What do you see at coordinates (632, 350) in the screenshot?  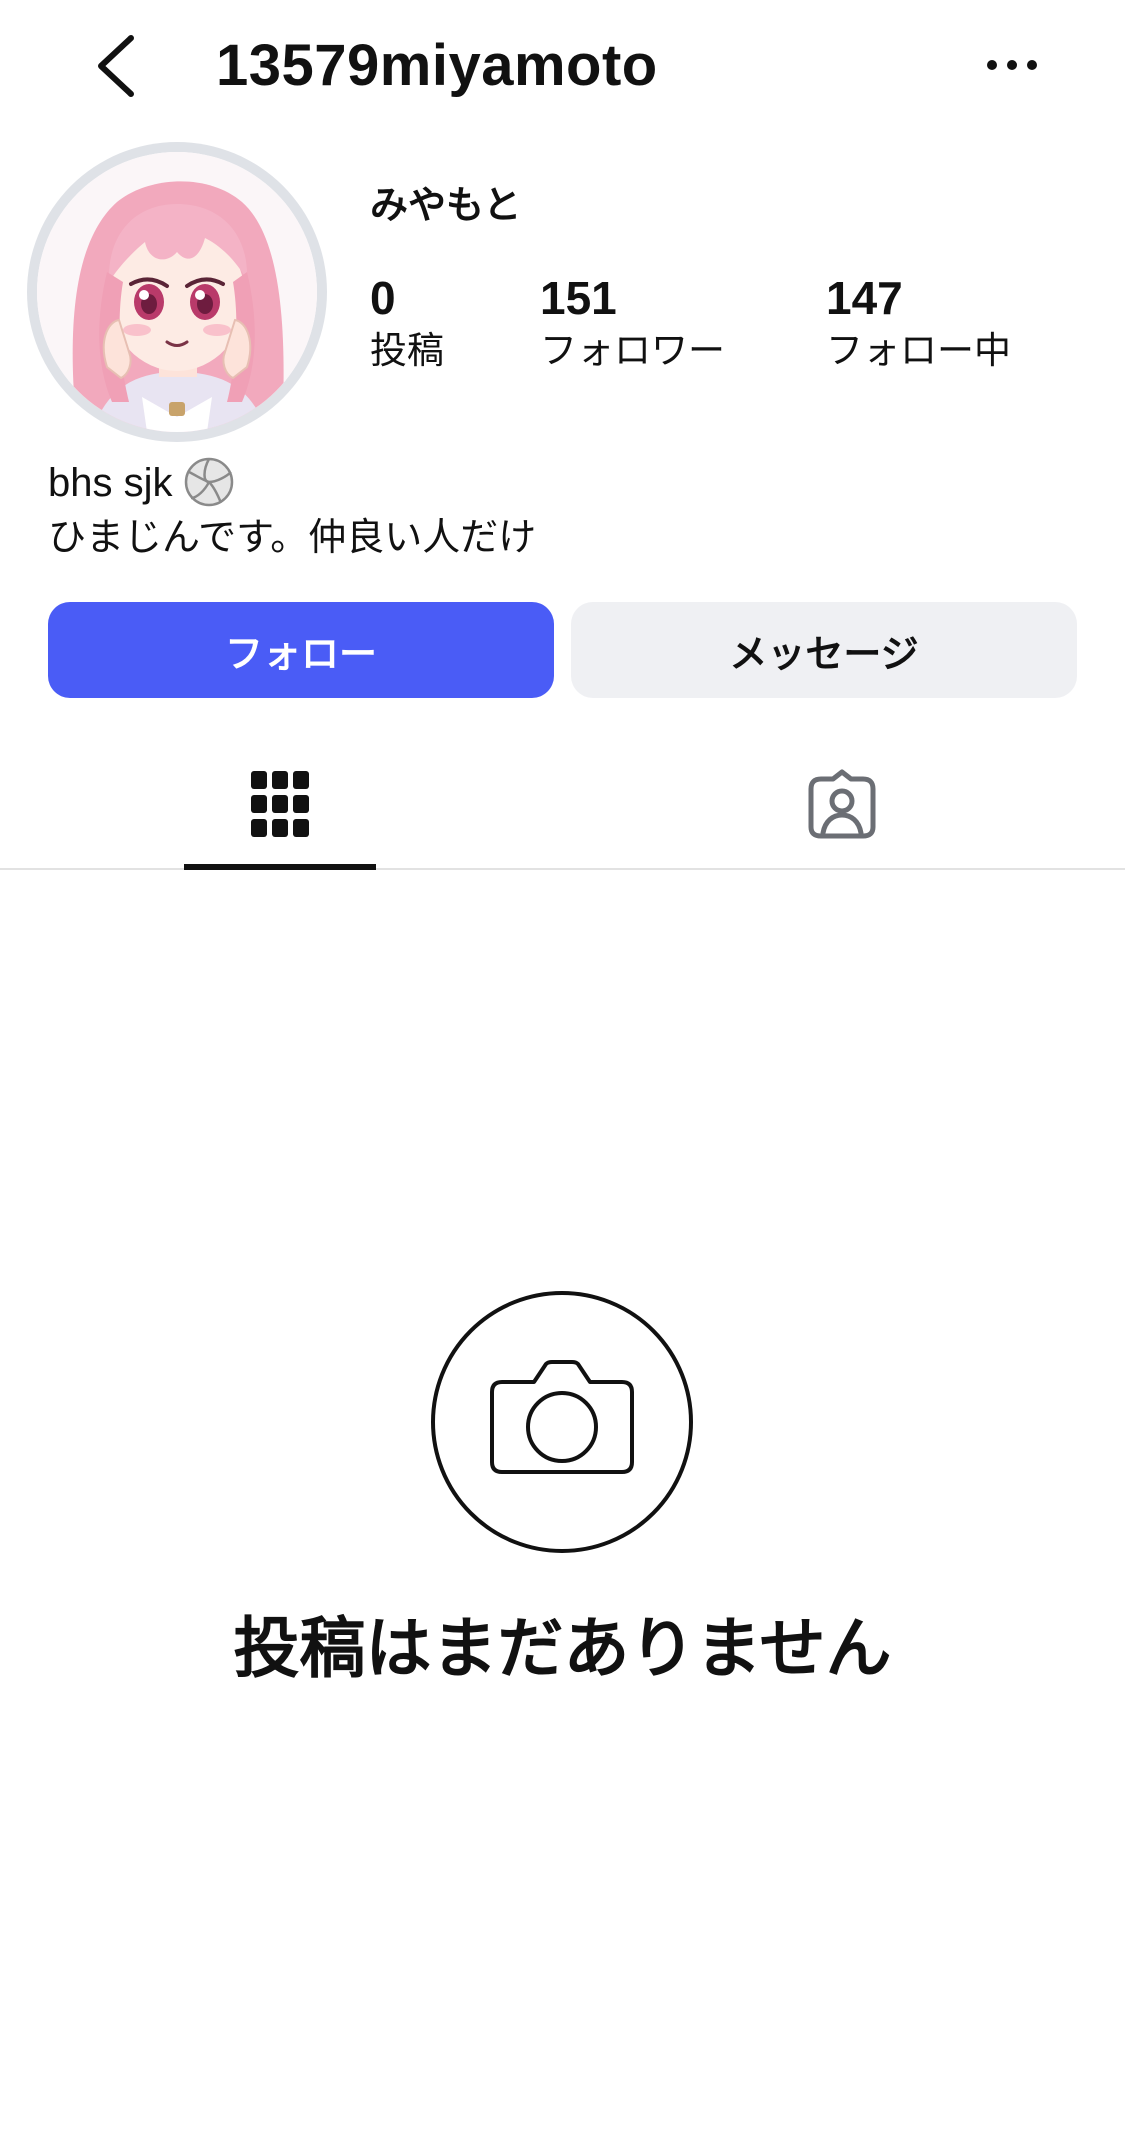 I see `followers-label: フォロワー` at bounding box center [632, 350].